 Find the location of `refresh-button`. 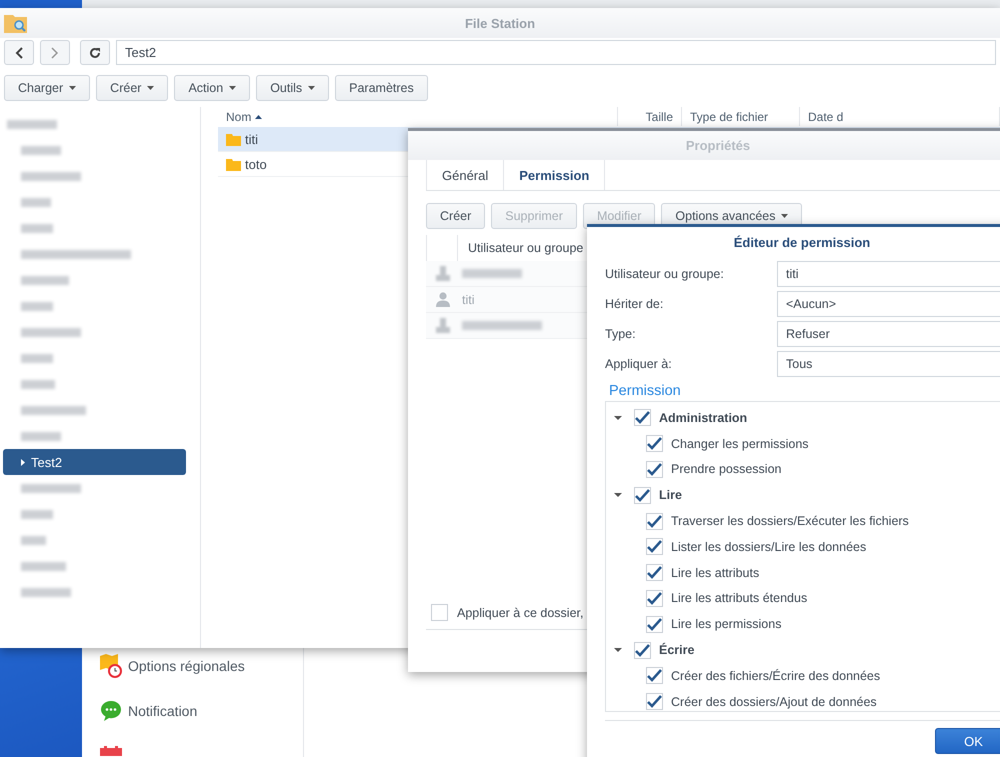

refresh-button is located at coordinates (95, 52).